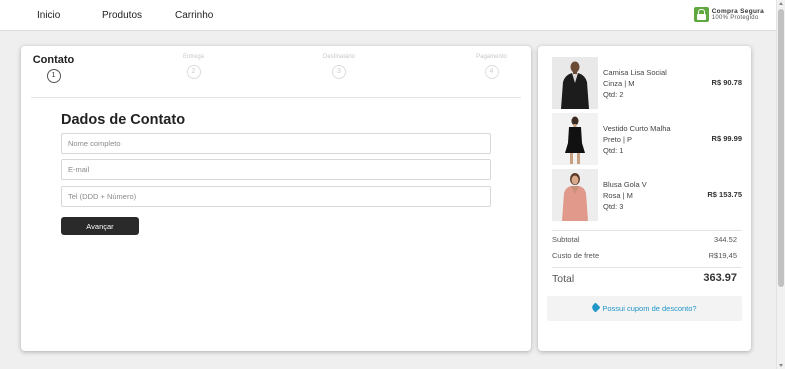 The image size is (785, 369). Describe the element at coordinates (53, 60) in the screenshot. I see `step-label: Contato` at that location.